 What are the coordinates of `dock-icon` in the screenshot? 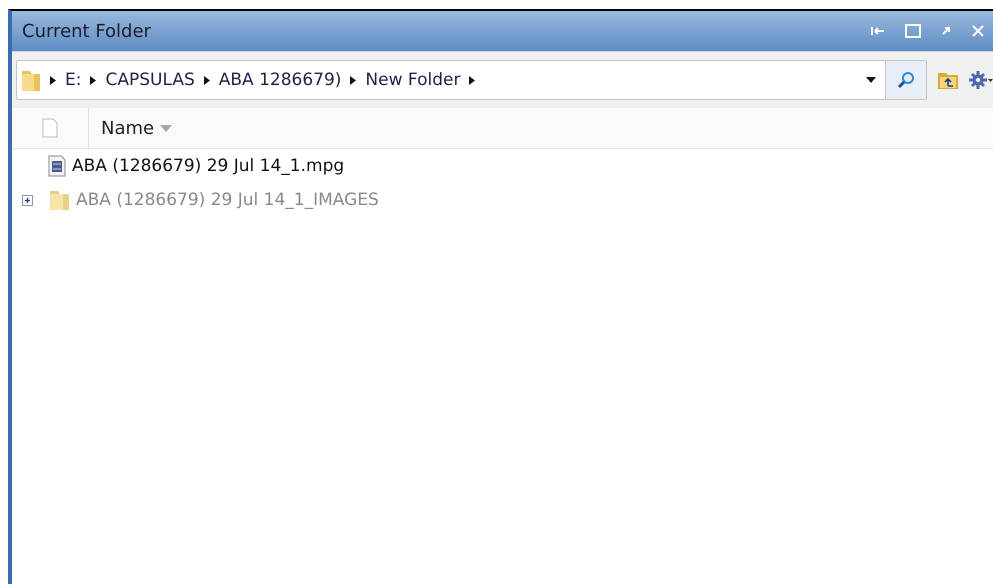 It's located at (878, 31).